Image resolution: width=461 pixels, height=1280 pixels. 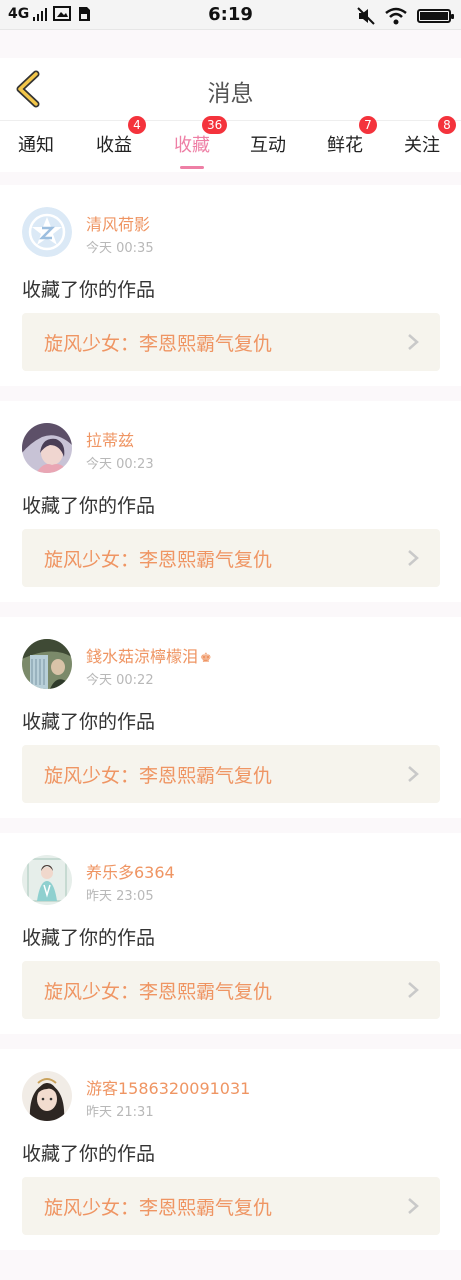 I want to click on tab-earnings: 收益 4, so click(x=121, y=136).